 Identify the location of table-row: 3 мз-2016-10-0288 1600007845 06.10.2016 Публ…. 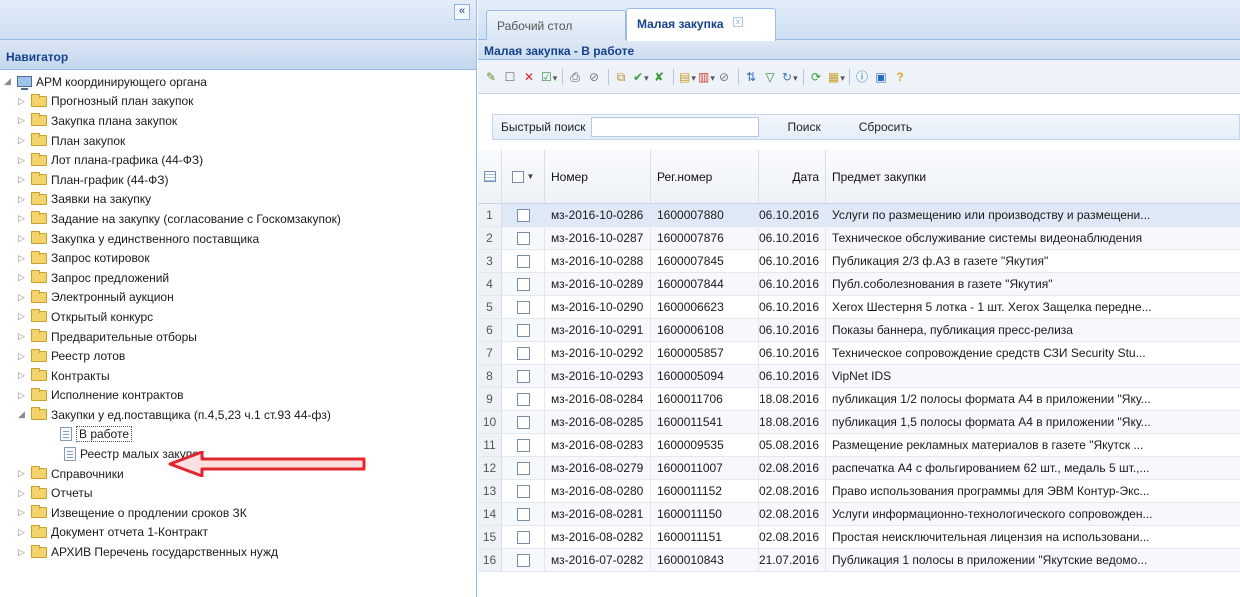
(859, 261).